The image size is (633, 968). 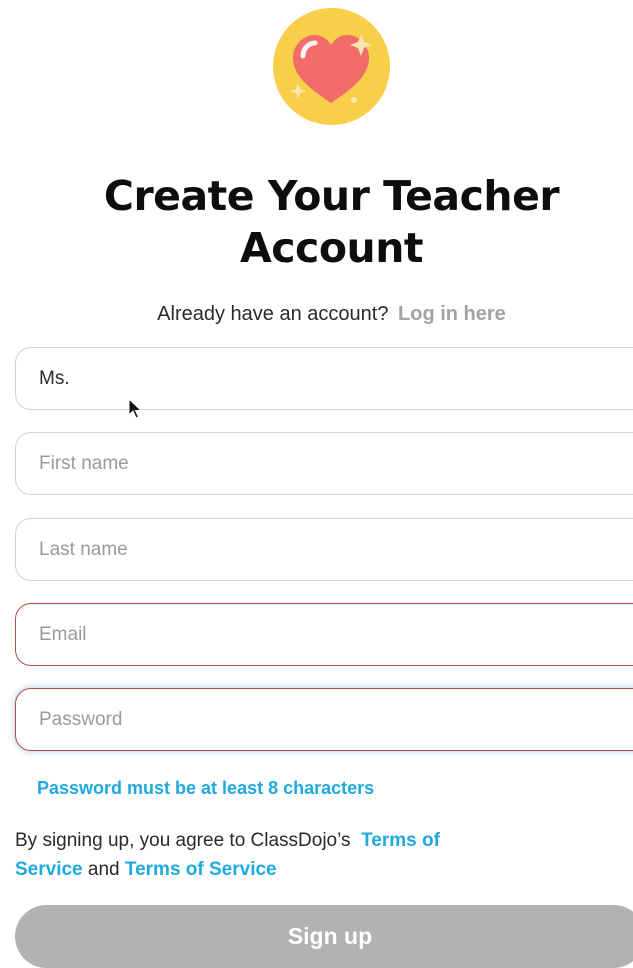 I want to click on email-input, so click(x=324, y=634).